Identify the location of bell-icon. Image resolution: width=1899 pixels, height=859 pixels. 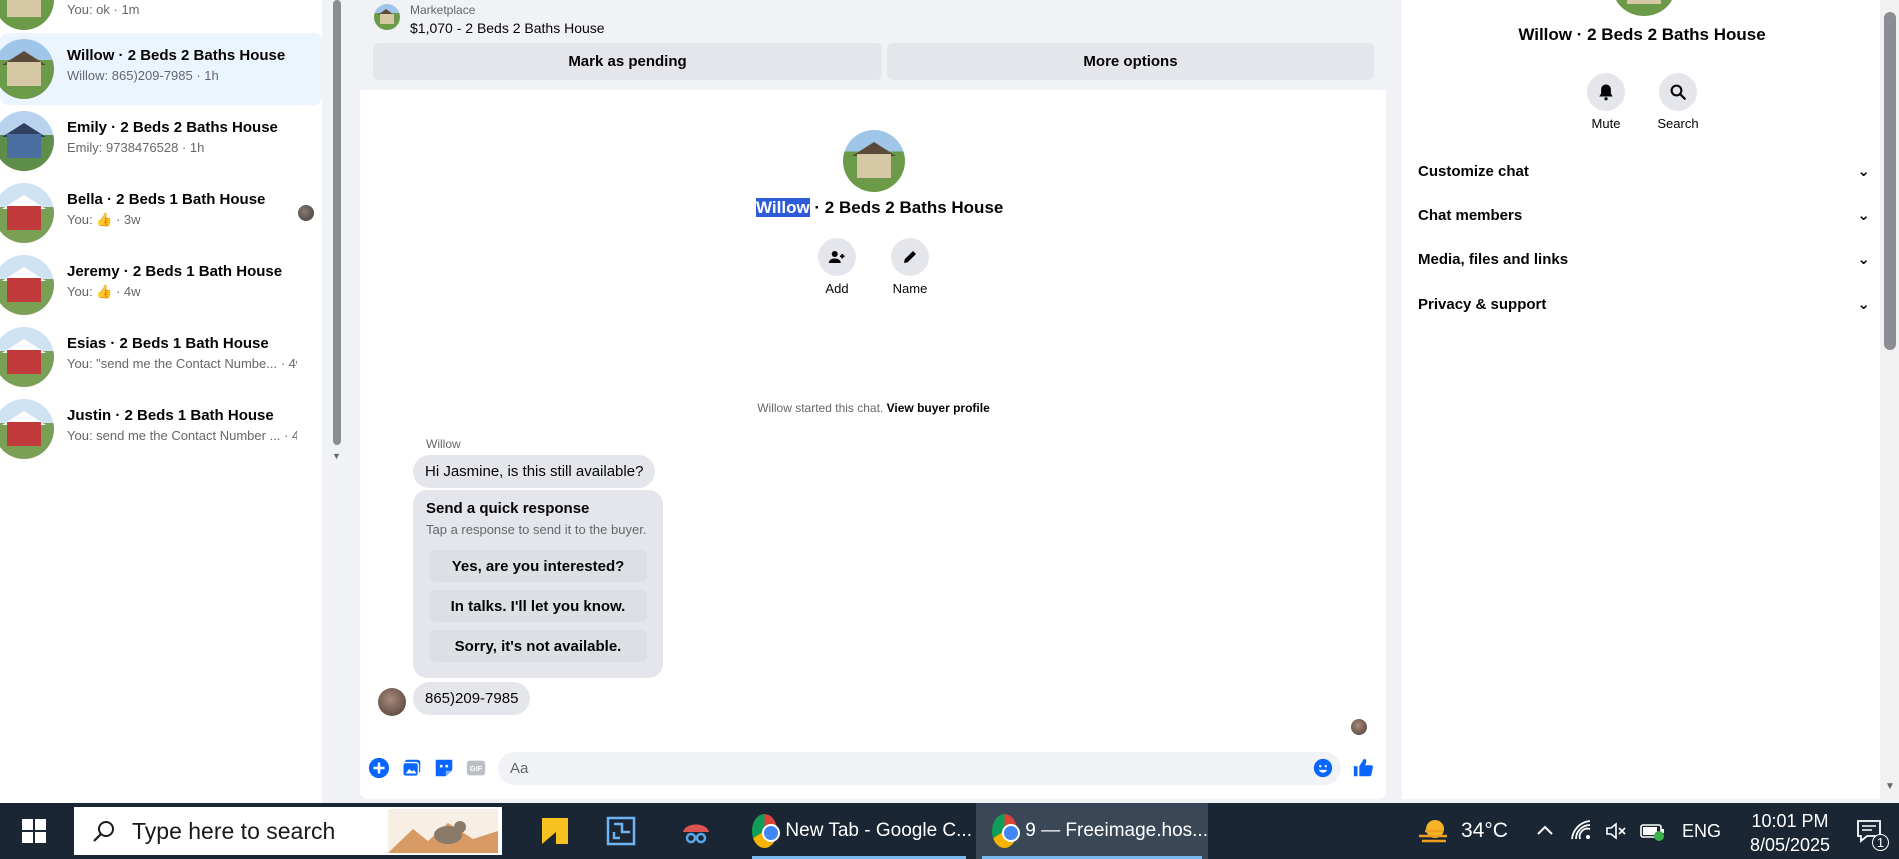
(1606, 92).